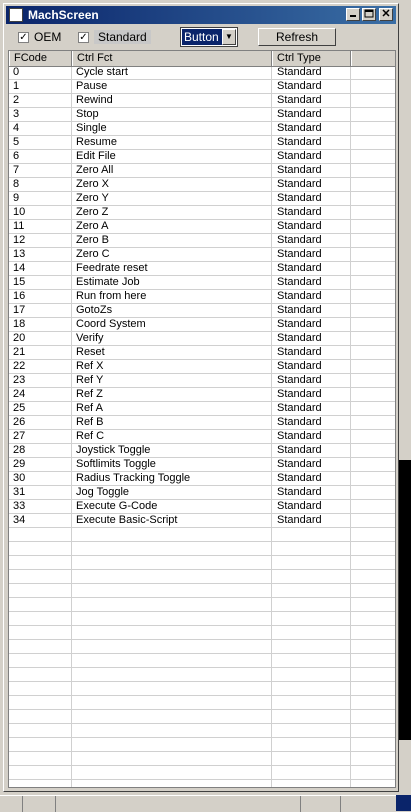  I want to click on ctrl-fct-cell: Run from here, so click(174, 296).